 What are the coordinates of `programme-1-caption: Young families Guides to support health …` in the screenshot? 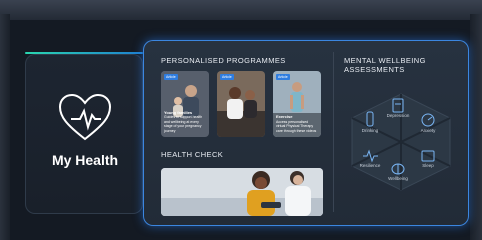 It's located at (185, 121).